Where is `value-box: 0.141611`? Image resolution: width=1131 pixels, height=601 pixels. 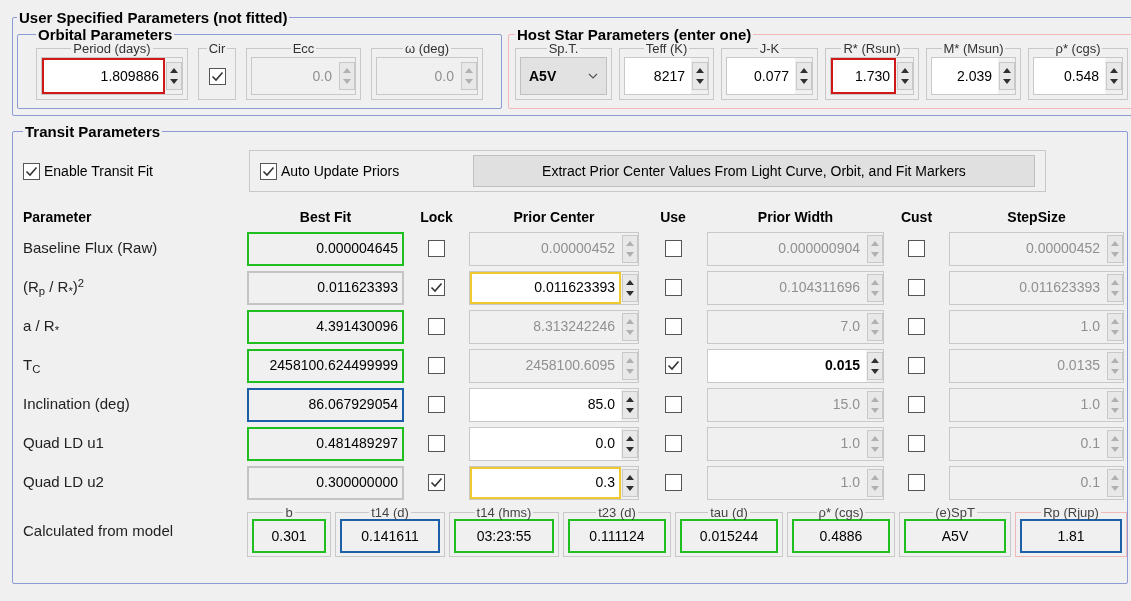
value-box: 0.141611 is located at coordinates (390, 536).